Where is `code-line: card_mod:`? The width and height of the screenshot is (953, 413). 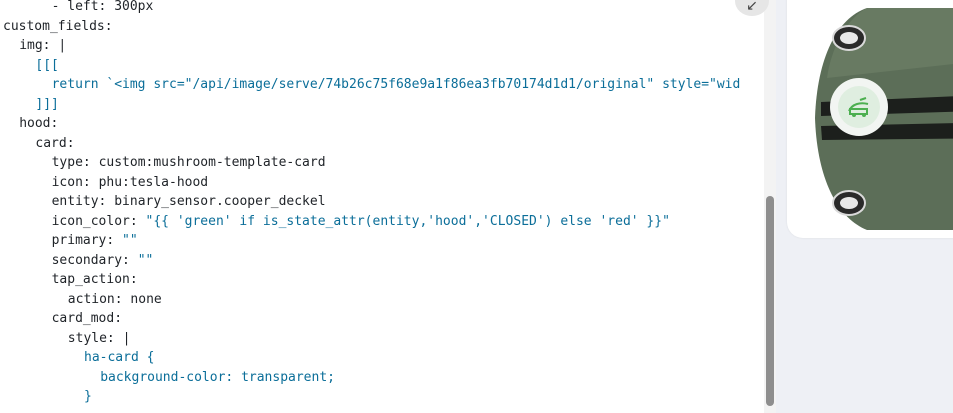 code-line: card_mod: is located at coordinates (87, 319).